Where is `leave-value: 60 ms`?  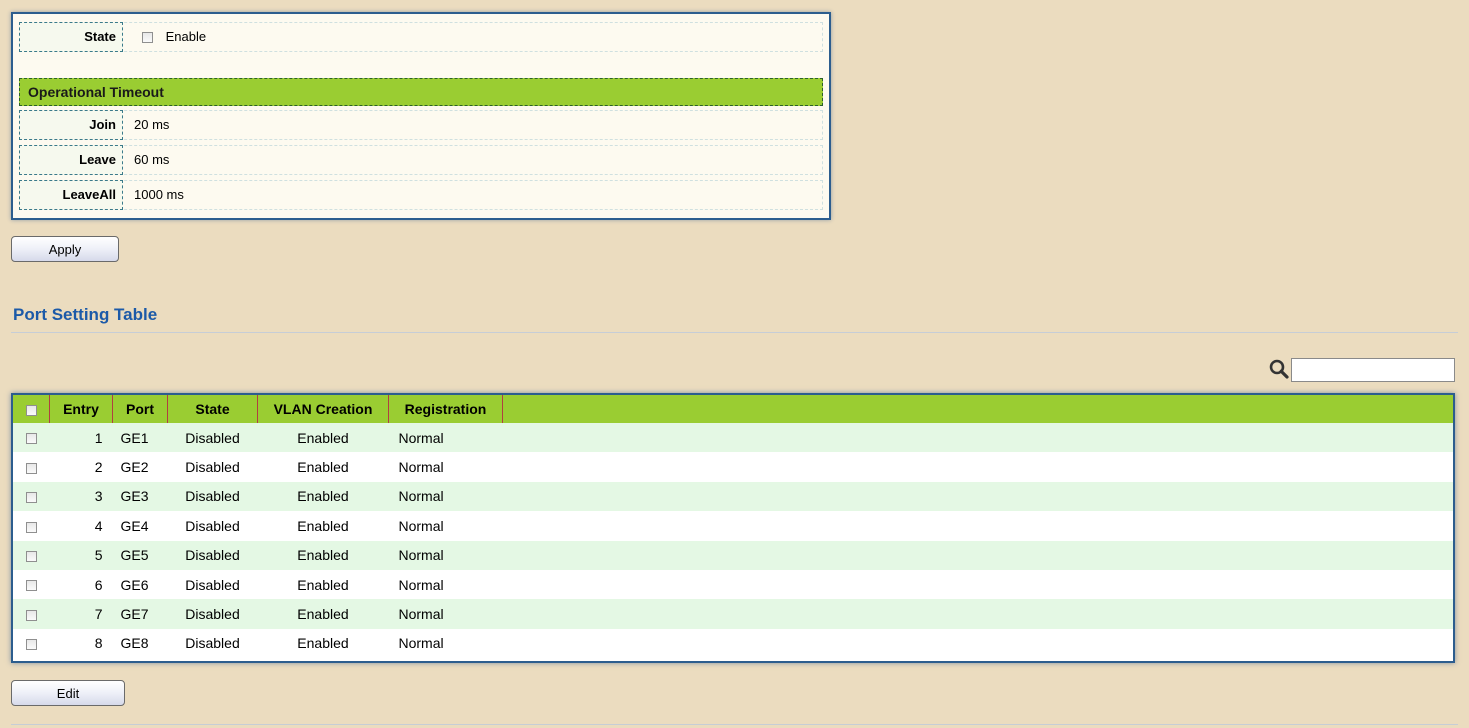
leave-value: 60 ms is located at coordinates (152, 159).